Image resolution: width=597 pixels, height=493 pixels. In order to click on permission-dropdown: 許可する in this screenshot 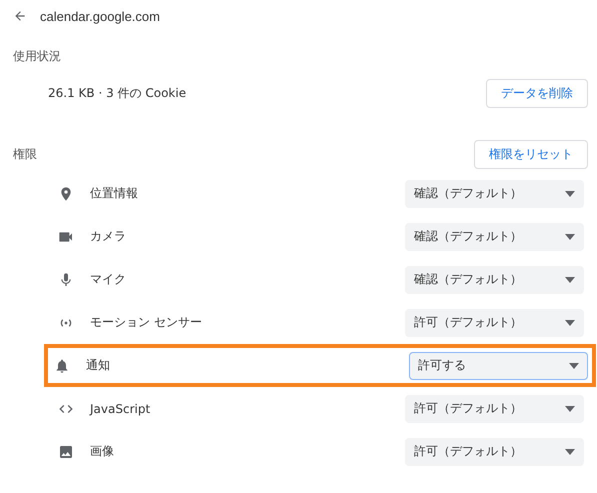, I will do `click(498, 366)`.